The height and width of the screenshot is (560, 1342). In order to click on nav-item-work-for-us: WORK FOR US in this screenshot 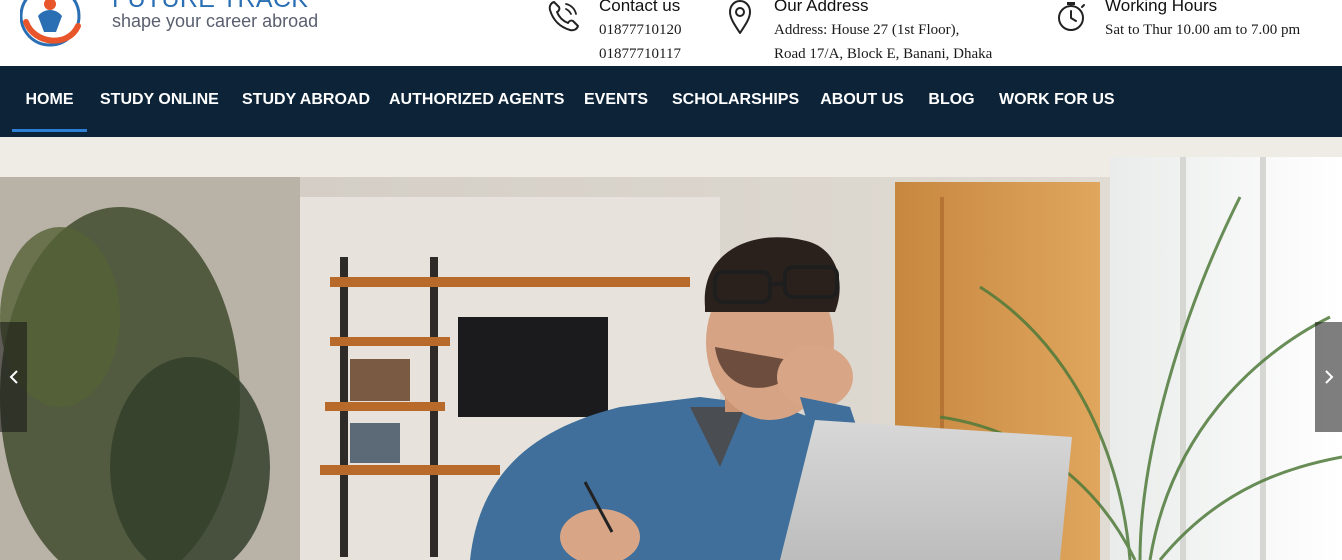, I will do `click(1057, 101)`.